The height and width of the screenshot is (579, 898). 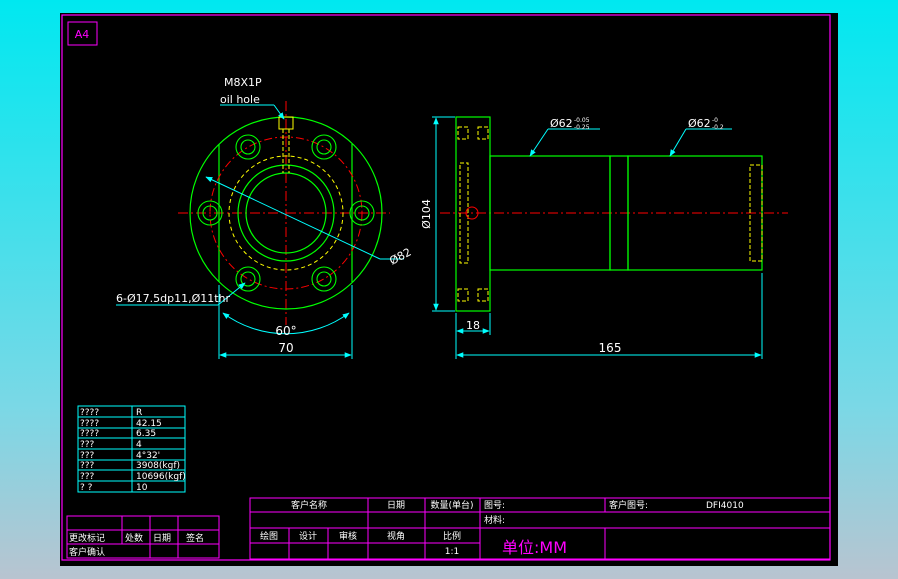 What do you see at coordinates (87, 477) in the screenshot?
I see `spec-key-6: ???` at bounding box center [87, 477].